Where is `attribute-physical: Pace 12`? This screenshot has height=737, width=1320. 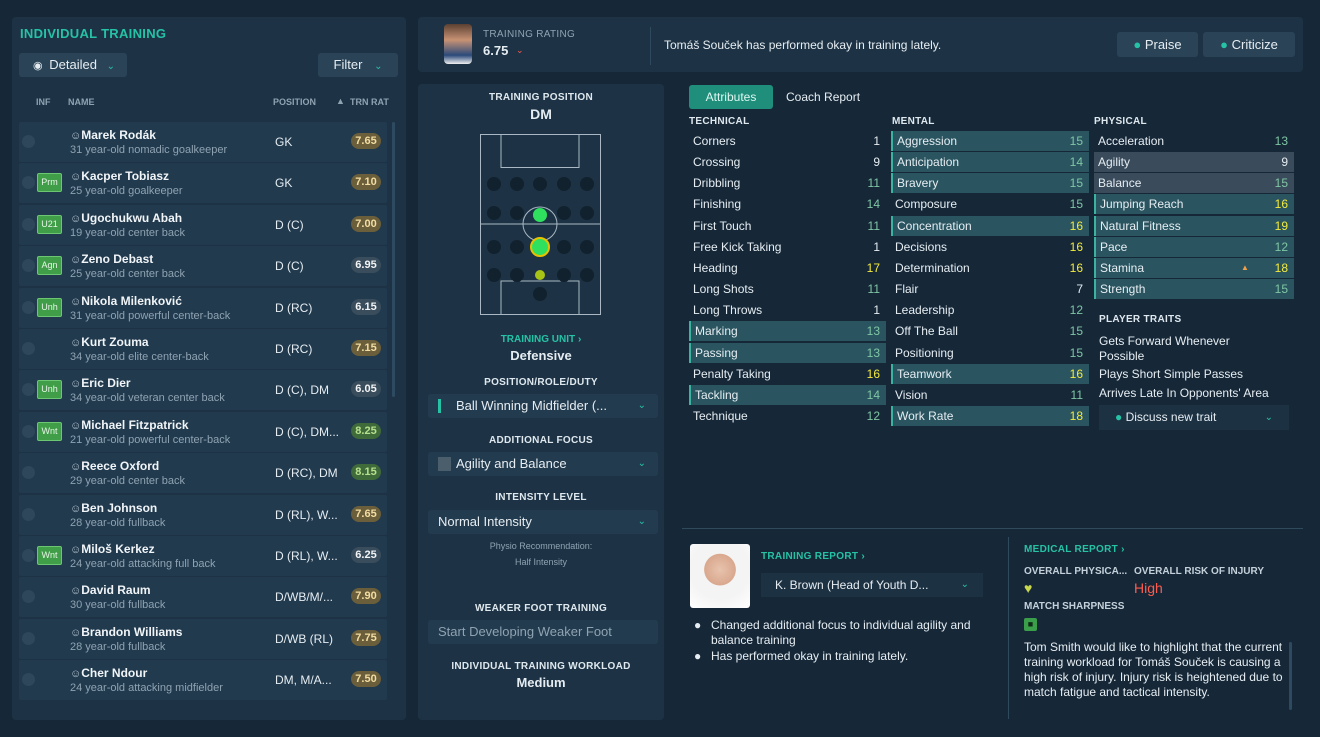
attribute-physical: Pace 12 is located at coordinates (1194, 246).